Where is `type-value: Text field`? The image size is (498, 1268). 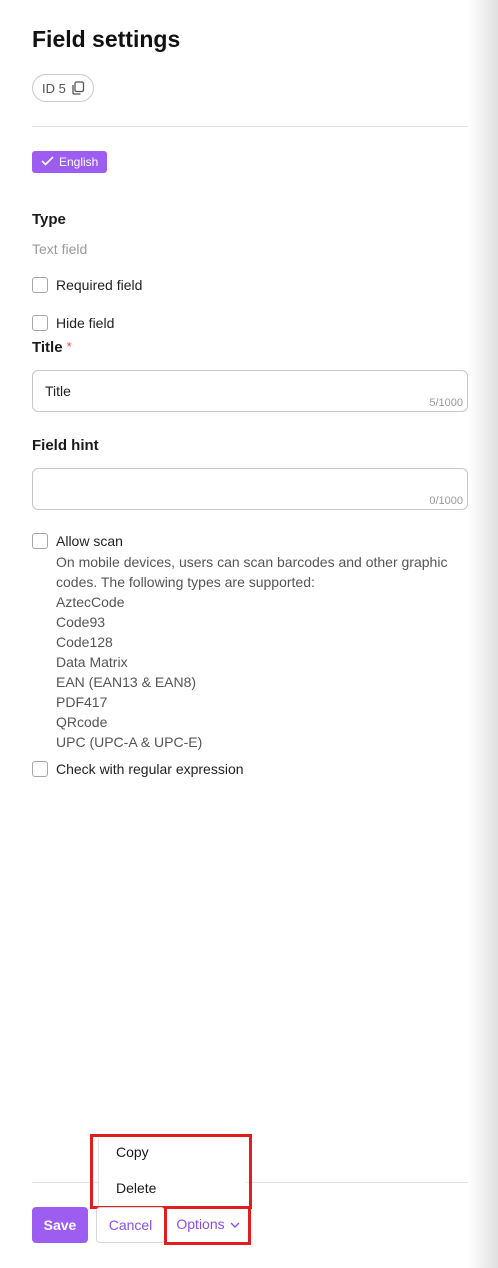 type-value: Text field is located at coordinates (60, 249).